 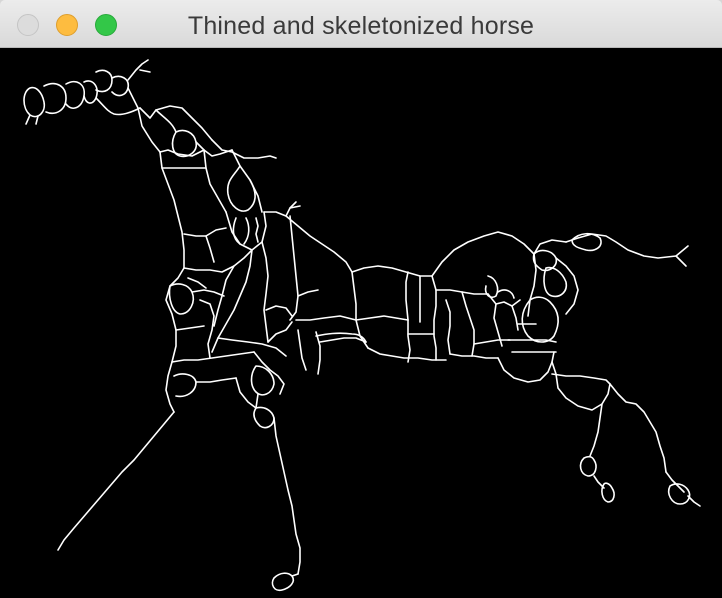 I want to click on window-title: Thined and skeletonized horse, so click(x=361, y=26).